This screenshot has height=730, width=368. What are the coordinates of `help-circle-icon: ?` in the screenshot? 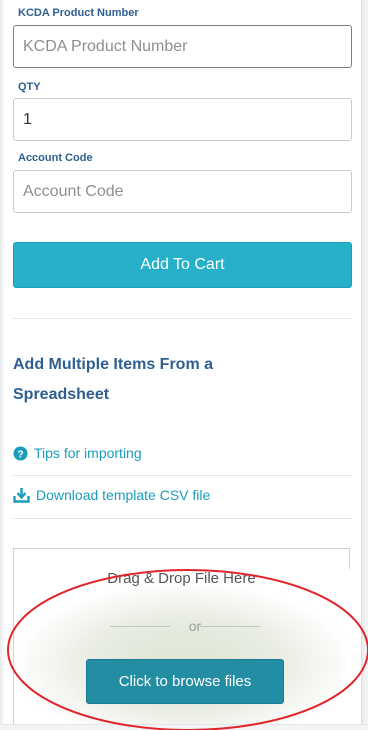 It's located at (20, 453).